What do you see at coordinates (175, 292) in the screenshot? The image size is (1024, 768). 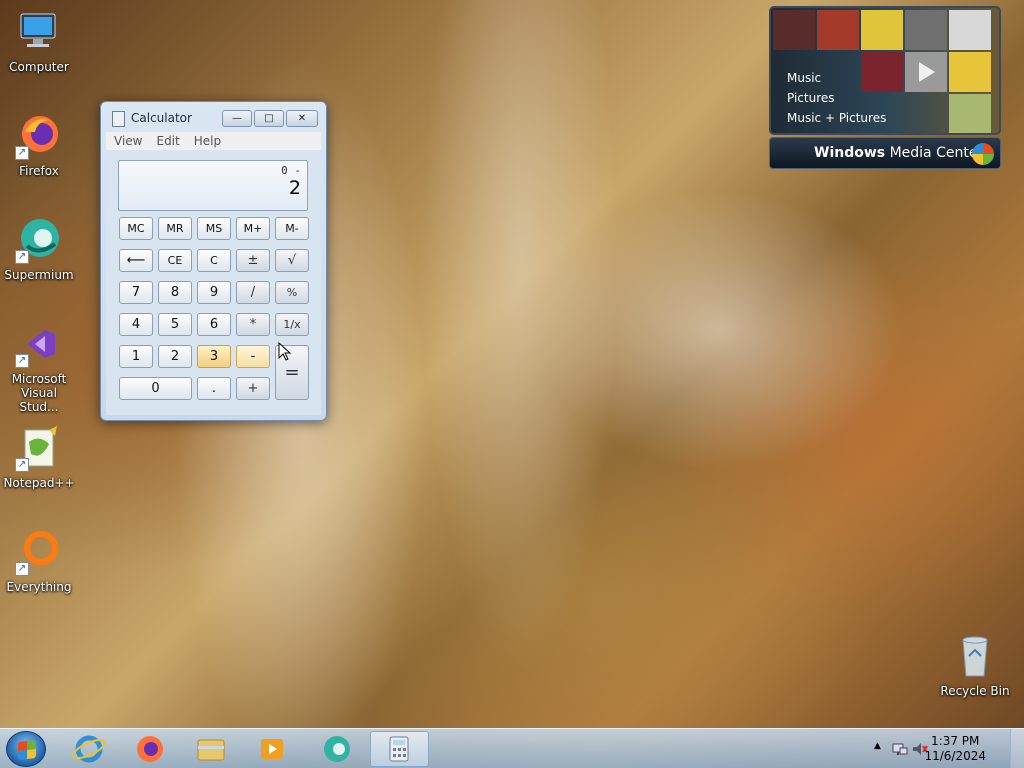 I see `key-8: 8` at bounding box center [175, 292].